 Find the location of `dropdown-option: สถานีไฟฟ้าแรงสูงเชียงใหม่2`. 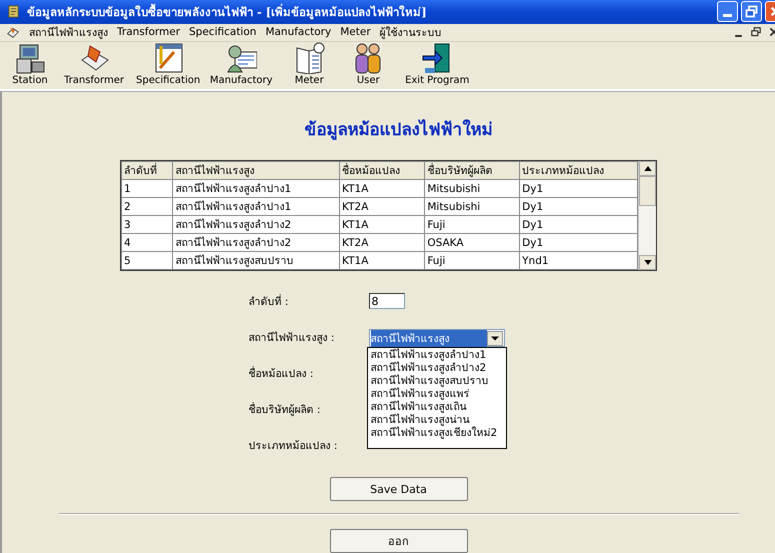

dropdown-option: สถานีไฟฟ้าแรงสูงเชียงใหม่2 is located at coordinates (436, 433).